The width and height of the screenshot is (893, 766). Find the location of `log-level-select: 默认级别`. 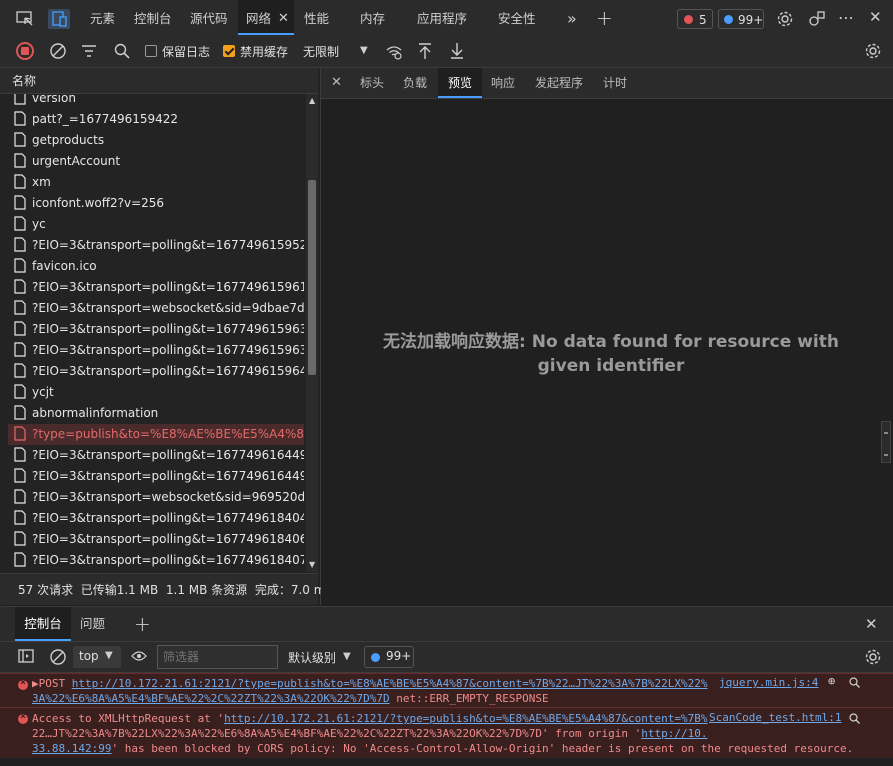

log-level-select: 默认级别 is located at coordinates (312, 657).